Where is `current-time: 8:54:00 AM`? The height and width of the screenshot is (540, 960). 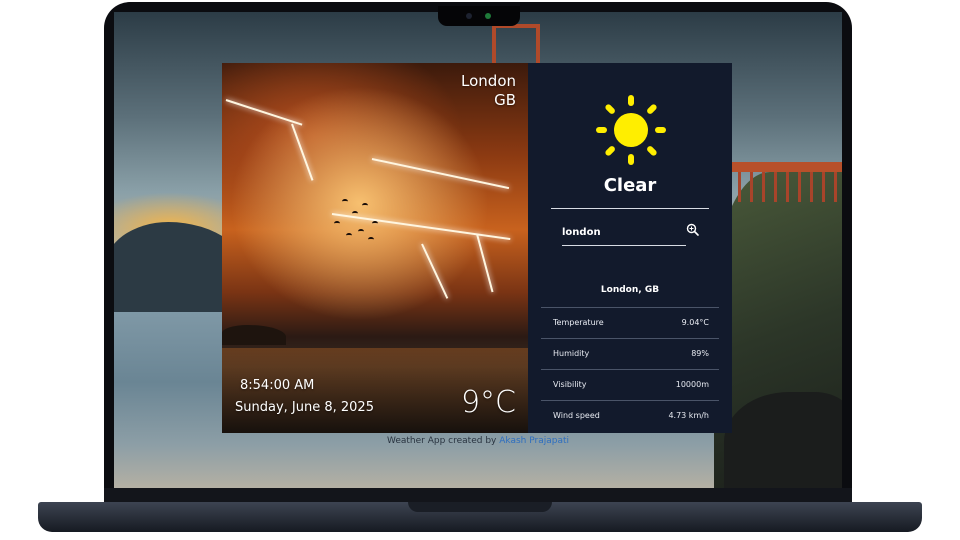 current-time: 8:54:00 AM is located at coordinates (277, 385).